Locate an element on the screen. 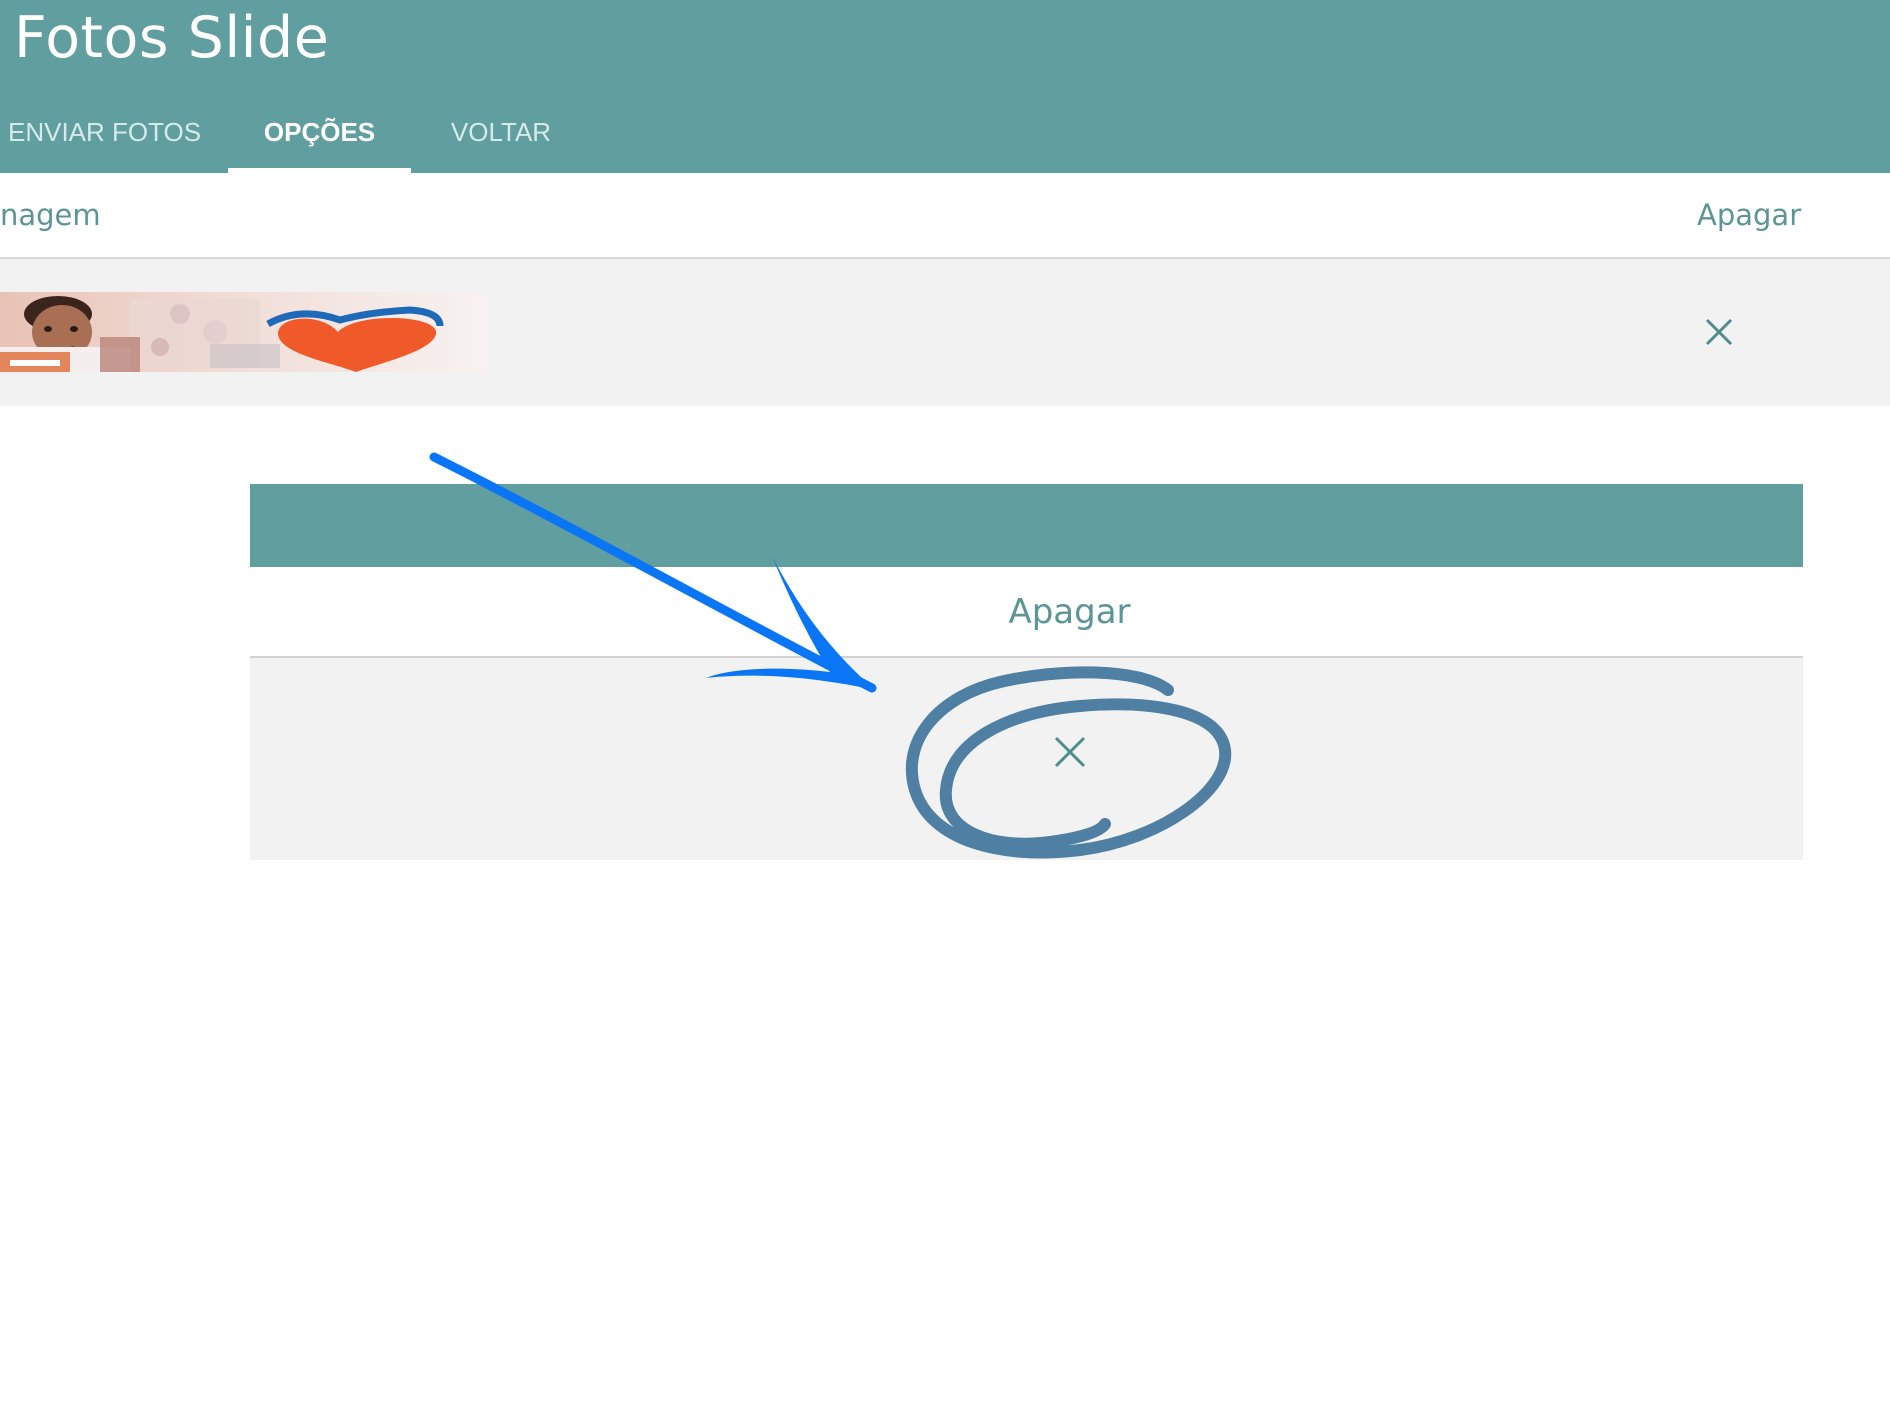  table-header: nagem Apagar is located at coordinates (945, 216).